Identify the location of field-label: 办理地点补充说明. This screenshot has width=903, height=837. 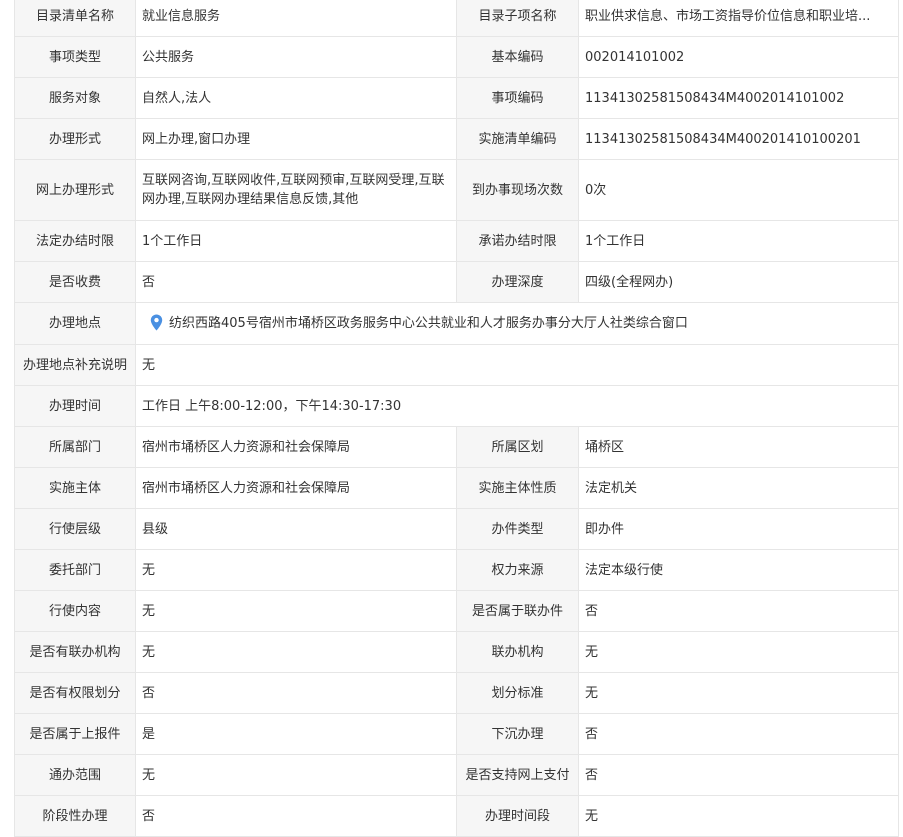
(75, 365).